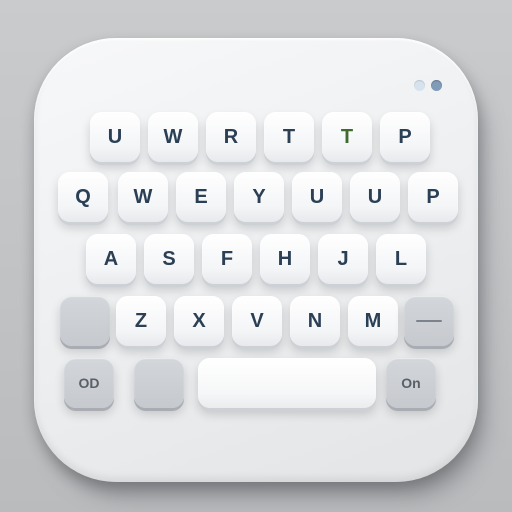  What do you see at coordinates (111, 259) in the screenshot?
I see `key-row3-1: A` at bounding box center [111, 259].